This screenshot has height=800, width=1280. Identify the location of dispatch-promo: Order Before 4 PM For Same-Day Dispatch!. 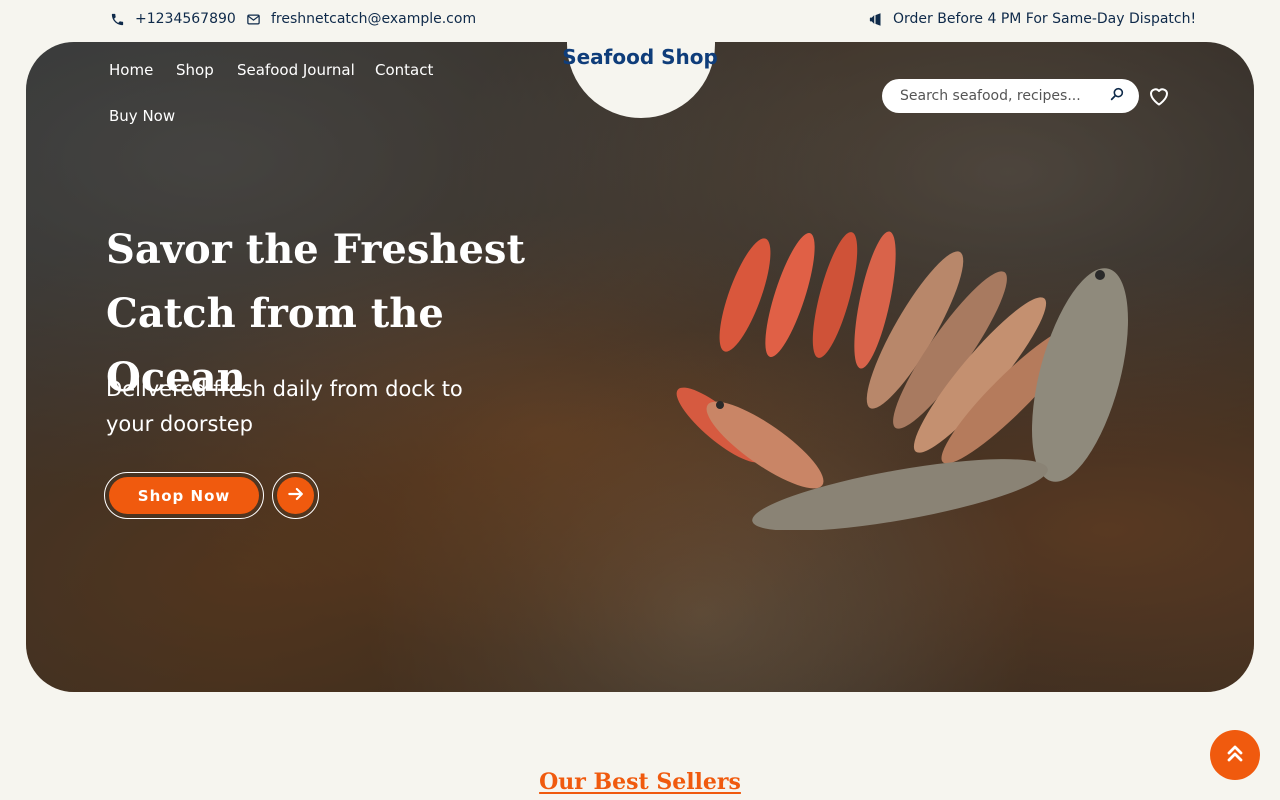
(1032, 19).